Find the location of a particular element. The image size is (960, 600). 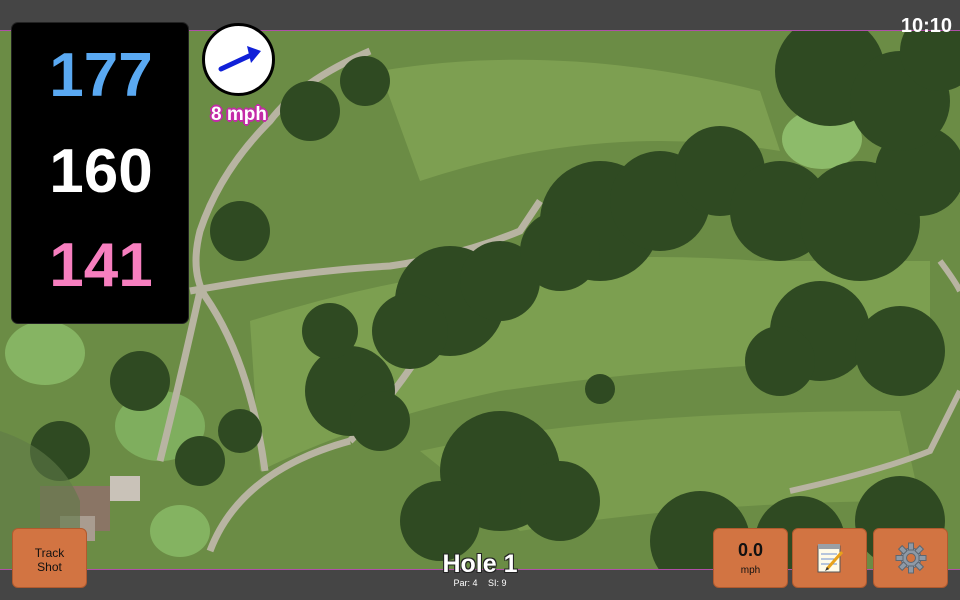

notepad-icon is located at coordinates (830, 558).